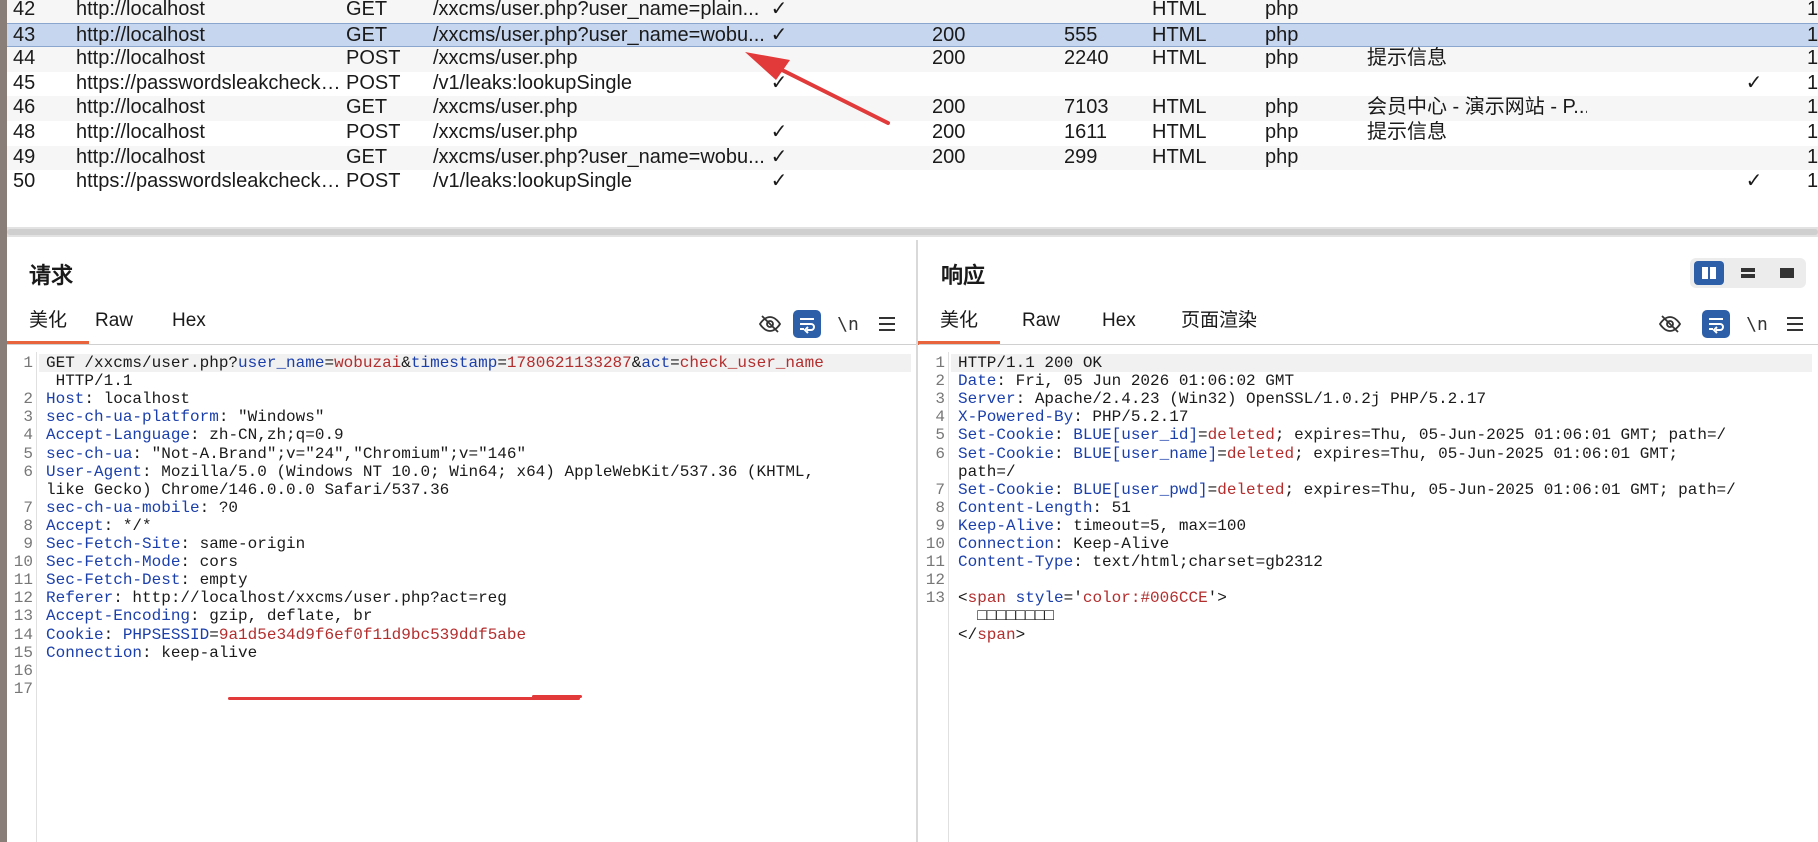  I want to click on line-number: 9, so click(28, 544).